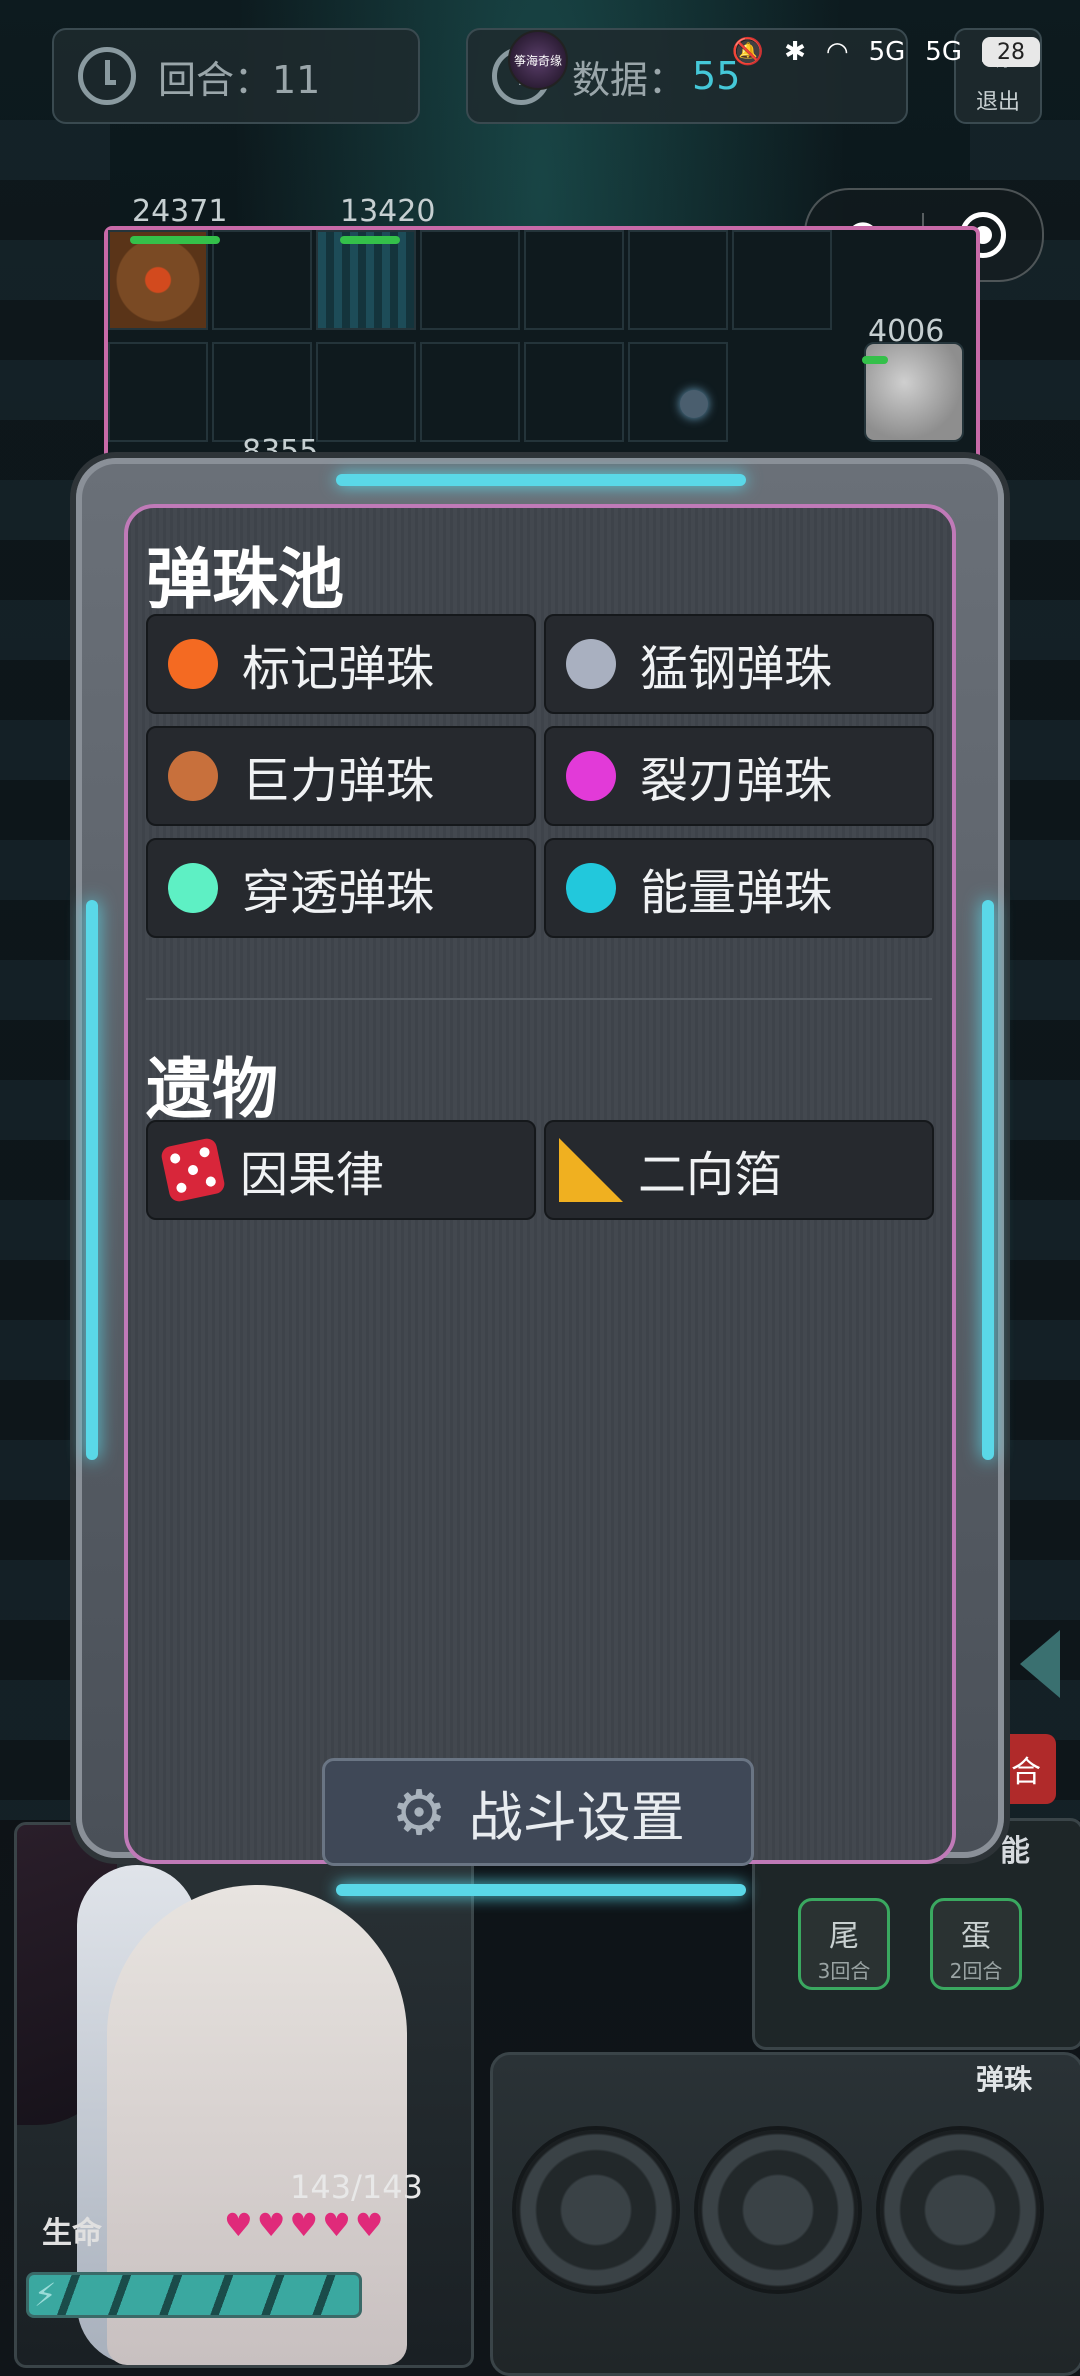 The height and width of the screenshot is (2376, 1080). What do you see at coordinates (239, 79) in the screenshot?
I see `turn-label: 回合：11` at bounding box center [239, 79].